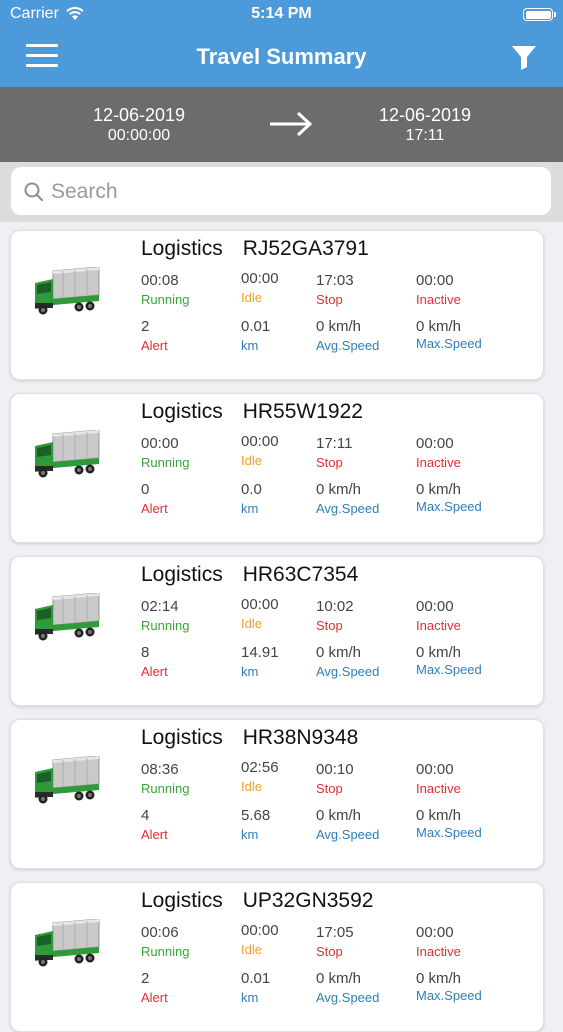  Describe the element at coordinates (335, 932) in the screenshot. I see `stop-time-value: 17:05` at that location.